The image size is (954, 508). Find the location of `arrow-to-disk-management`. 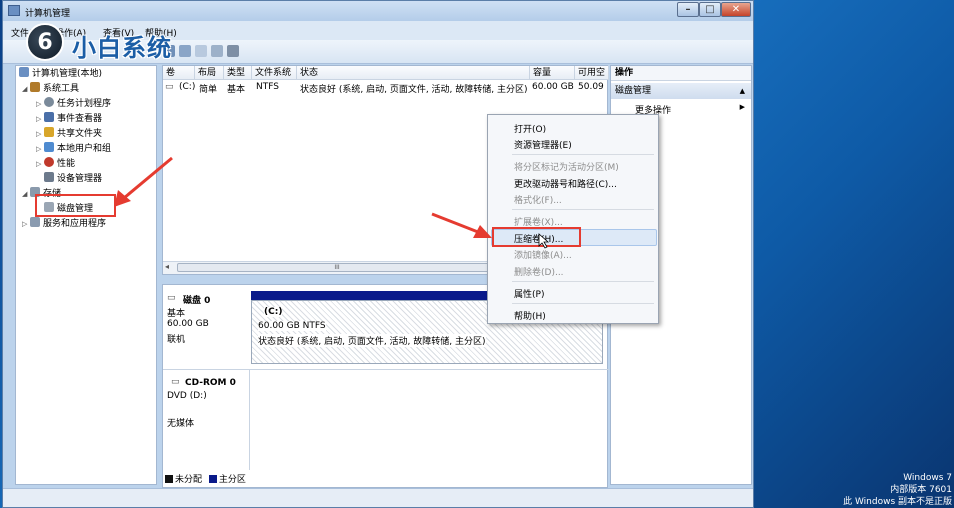

arrow-to-disk-management is located at coordinates (148, 178).